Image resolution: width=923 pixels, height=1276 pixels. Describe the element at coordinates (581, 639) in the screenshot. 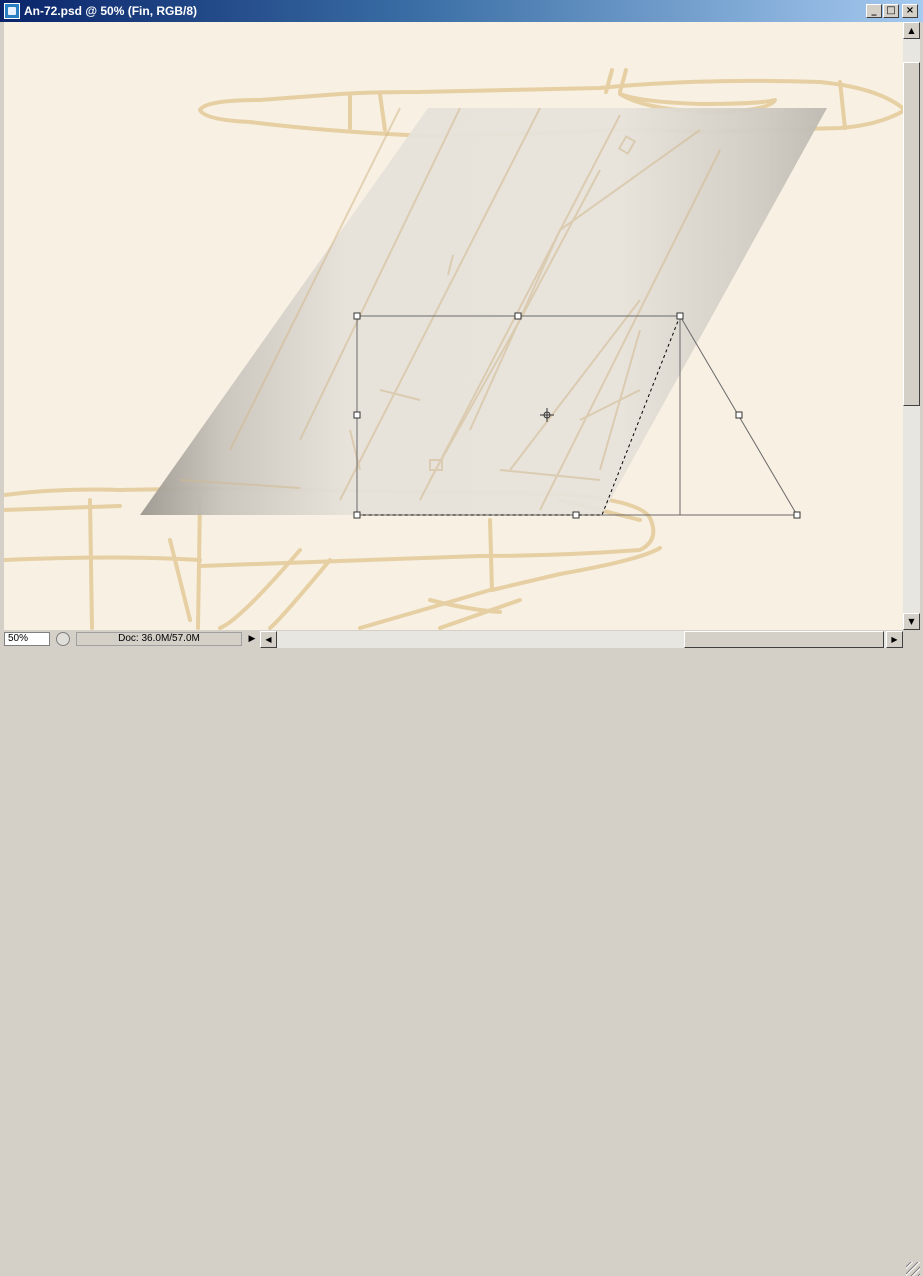

I see `horizontal-scrollbar: ◀ ▶` at that location.